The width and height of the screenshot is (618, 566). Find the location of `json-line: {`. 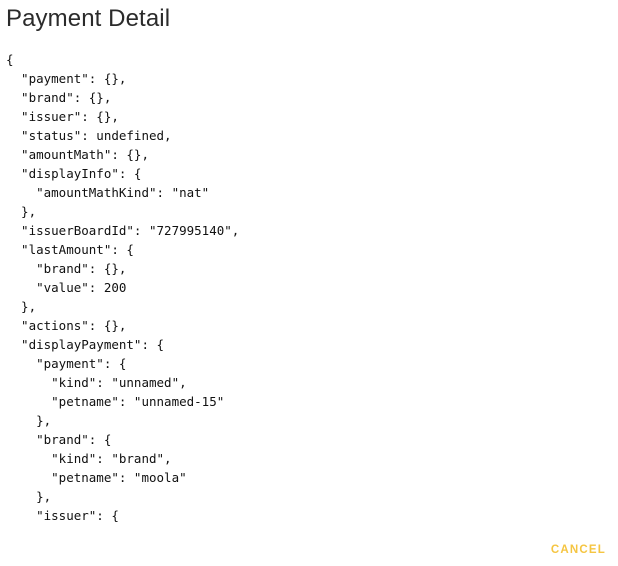

json-line: { is located at coordinates (10, 59).